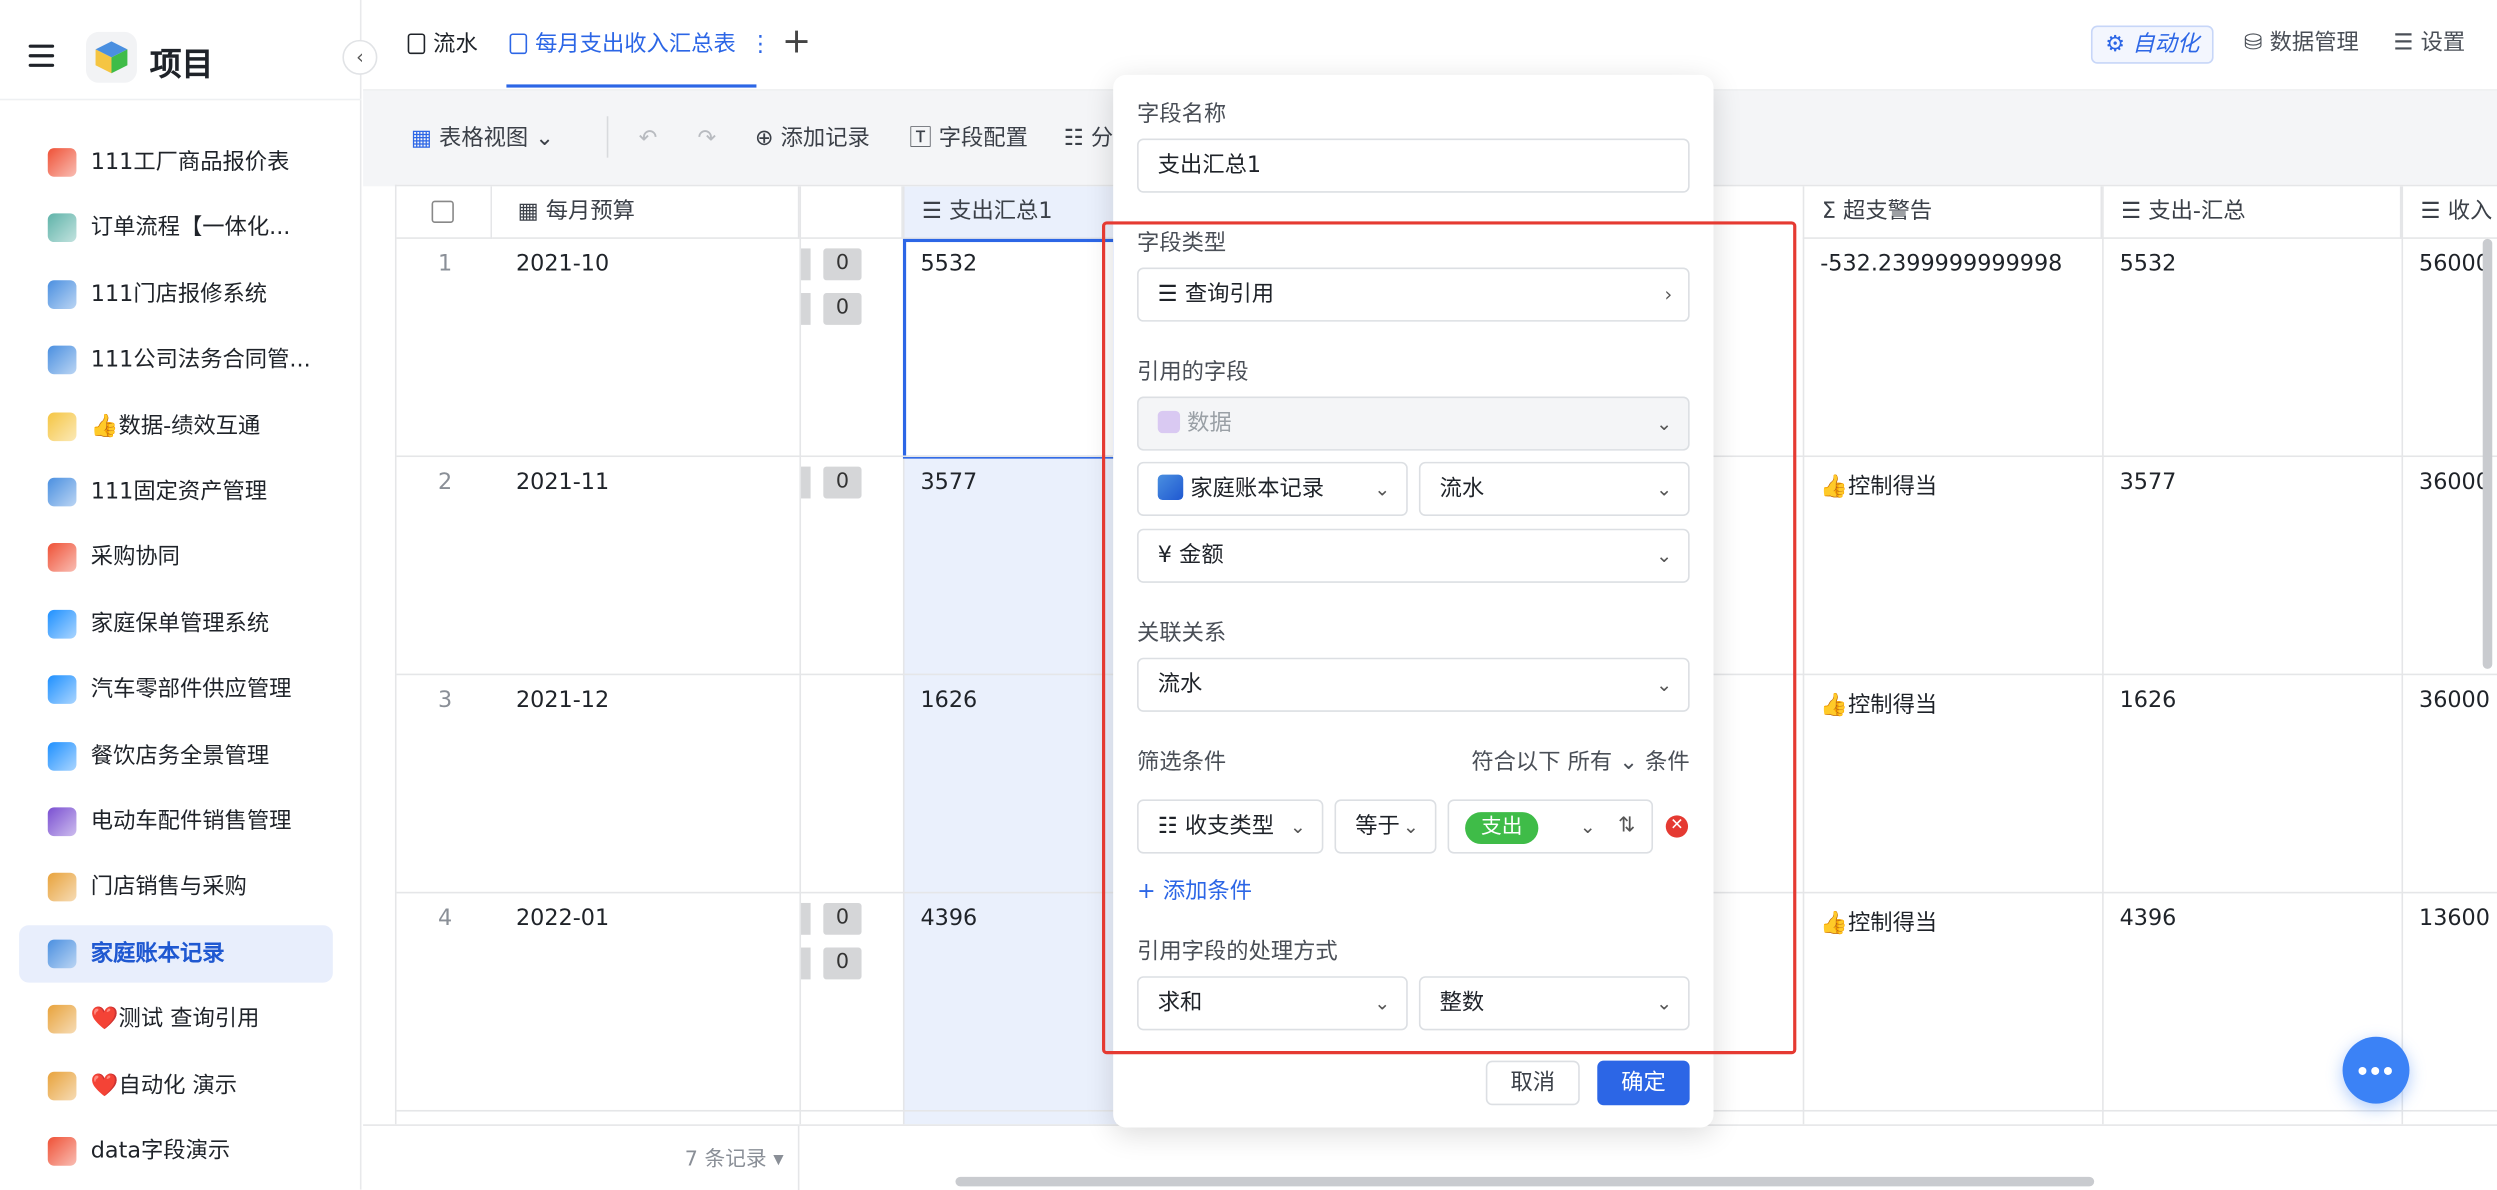  What do you see at coordinates (41, 55) in the screenshot?
I see `menu-icon` at bounding box center [41, 55].